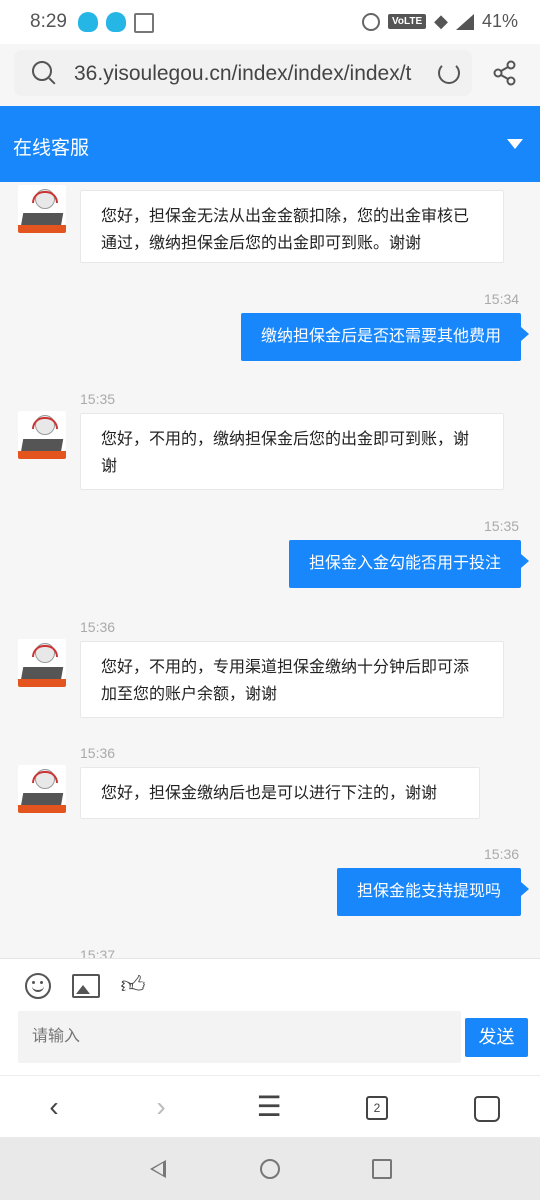 Image resolution: width=540 pixels, height=1200 pixels. What do you see at coordinates (407, 21) in the screenshot?
I see `volte-badge: VoLTE` at bounding box center [407, 21].